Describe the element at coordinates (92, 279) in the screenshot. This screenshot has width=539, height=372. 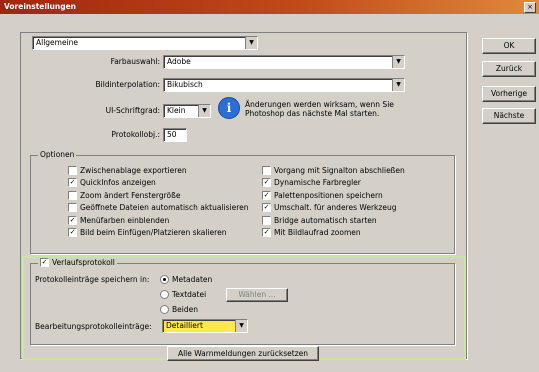
I see `save-in-label: Protokolleinträge speichern in:` at that location.